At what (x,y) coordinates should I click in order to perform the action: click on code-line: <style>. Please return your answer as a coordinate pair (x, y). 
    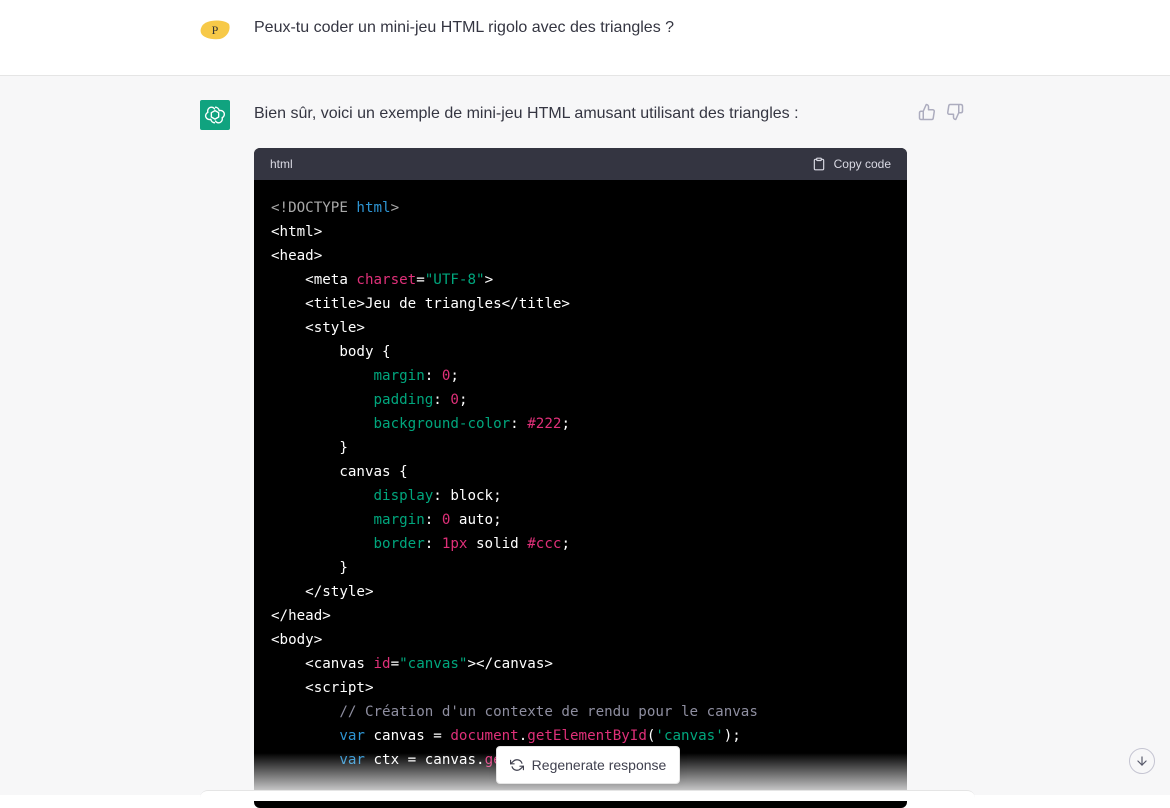
    Looking at the image, I should click on (580, 328).